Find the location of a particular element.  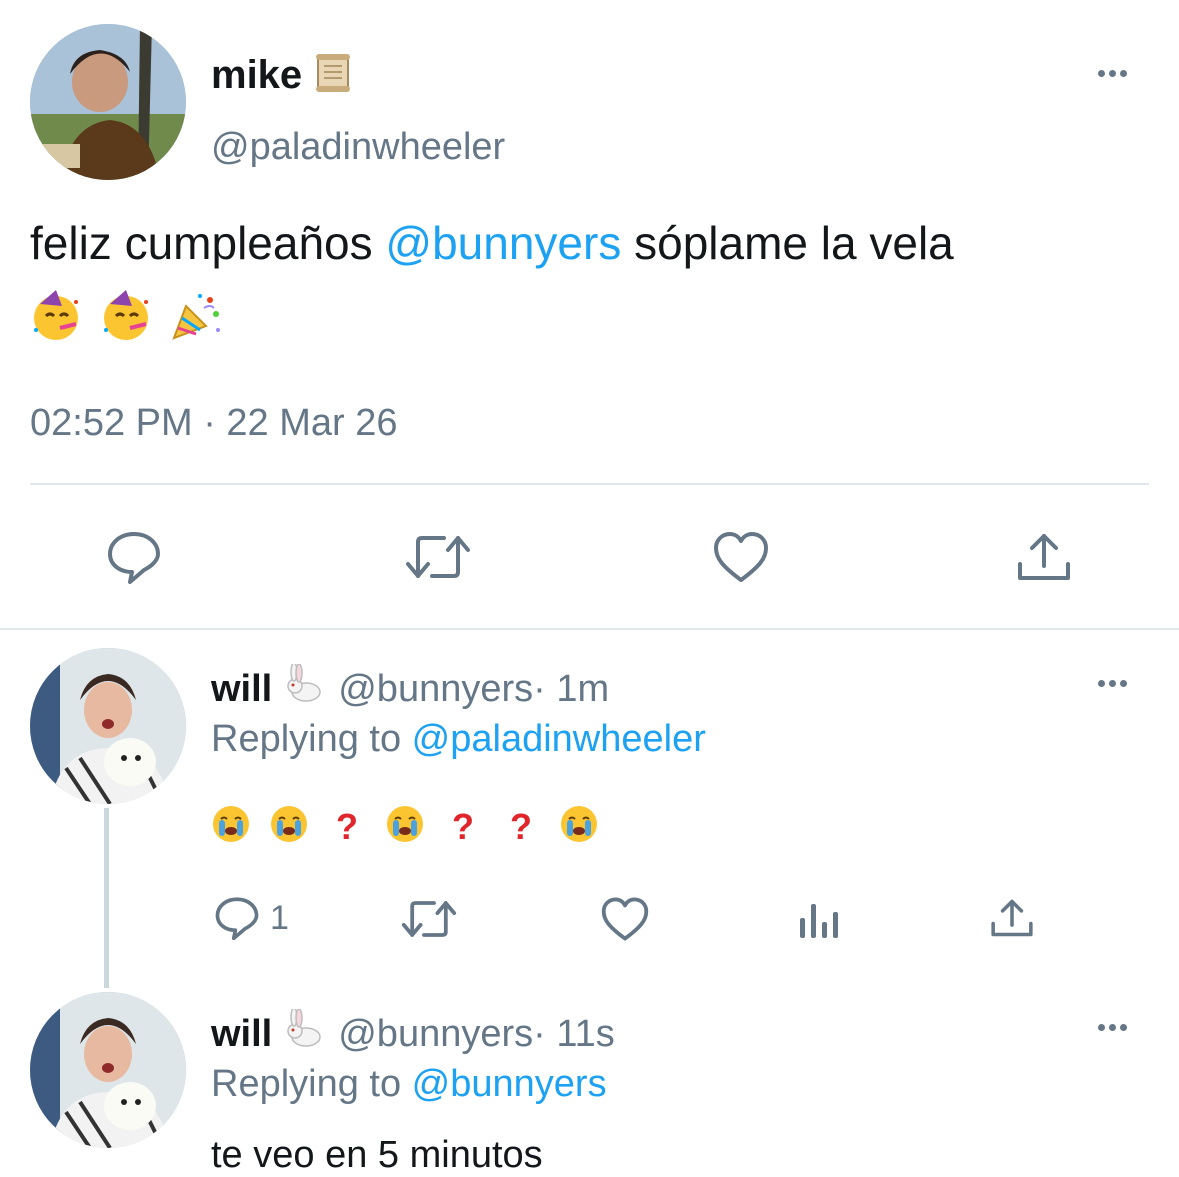

replying-to: Replying to @bunnyers is located at coordinates (409, 1084).